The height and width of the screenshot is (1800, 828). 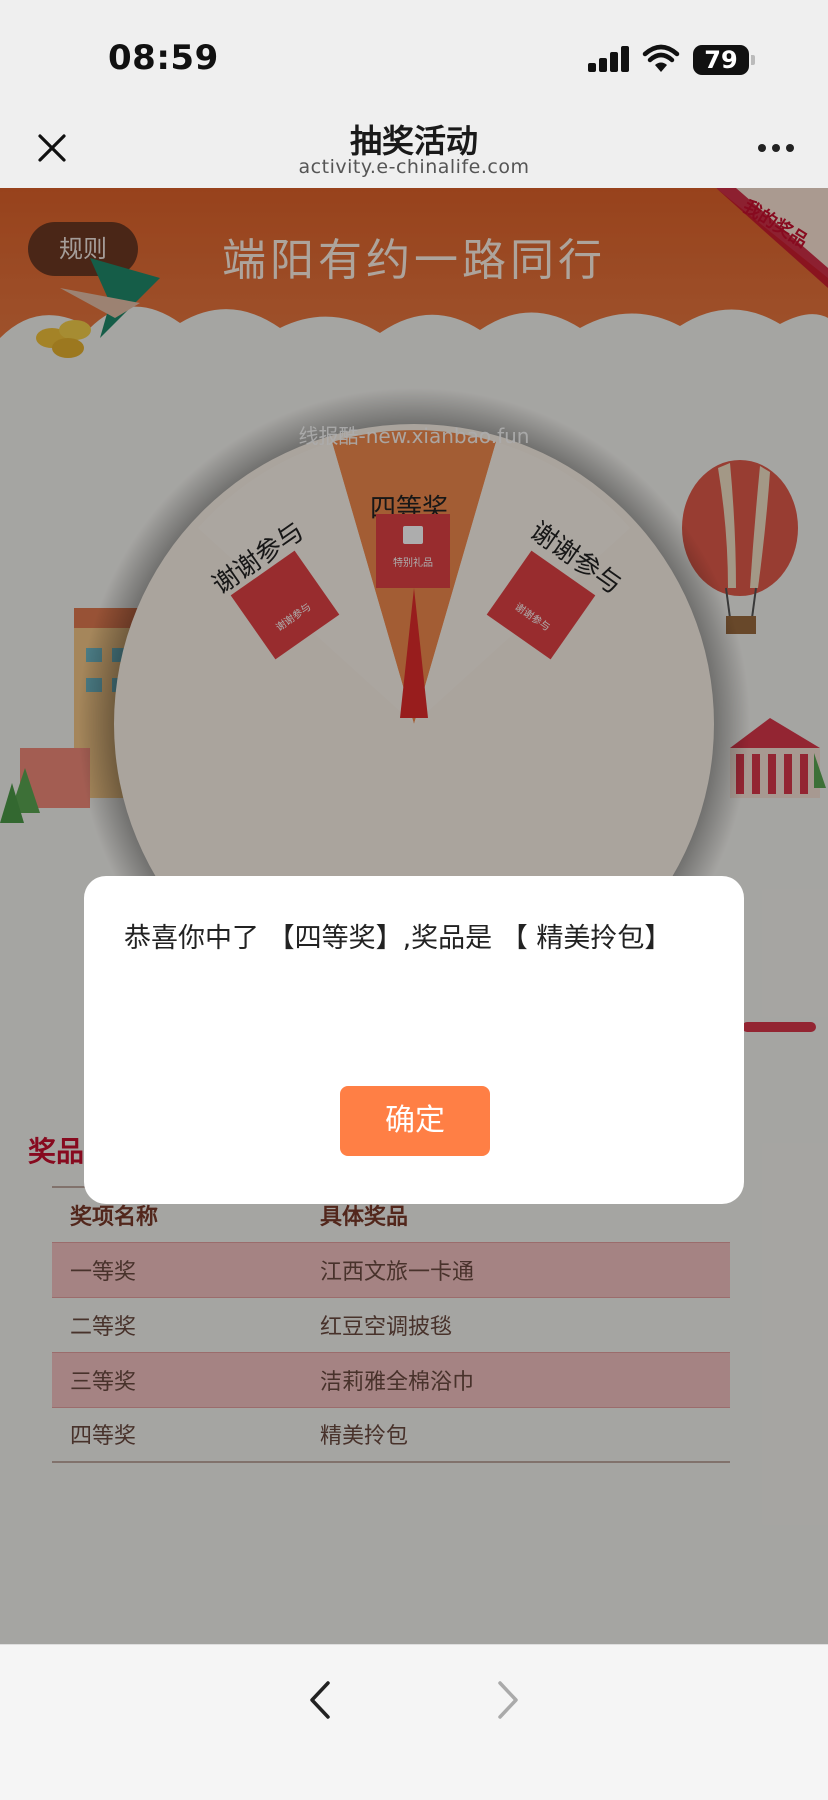 I want to click on result-dialog: 恭喜你中了 【四等奖】,奖品是 【 精美拎包】 确定, so click(x=414, y=1040).